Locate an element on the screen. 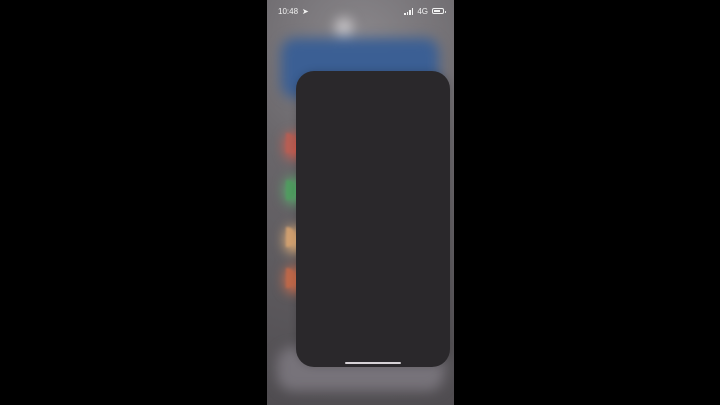 Image resolution: width=720 pixels, height=405 pixels. battery-icon is located at coordinates (439, 11).